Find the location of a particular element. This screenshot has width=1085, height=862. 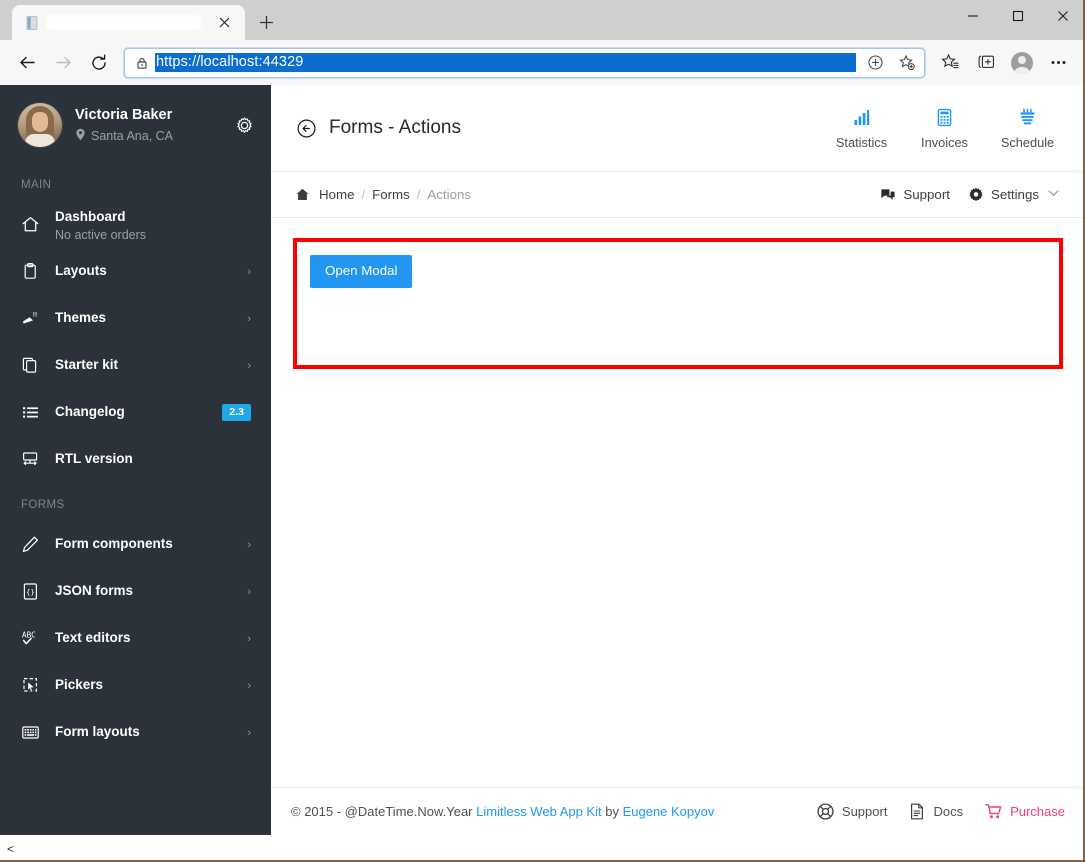

url-input: https://localhost:44329 is located at coordinates (505, 62).